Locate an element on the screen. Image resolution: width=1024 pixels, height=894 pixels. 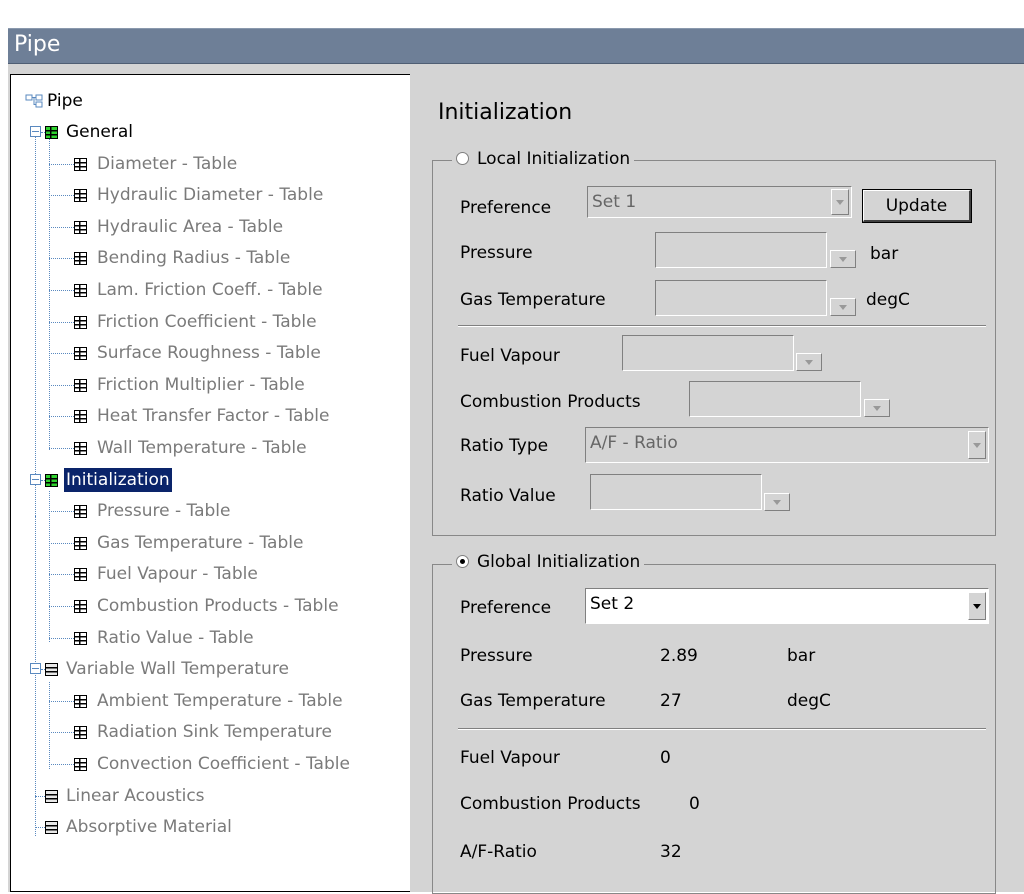
tree-item-label: Initialization is located at coordinates (118, 479).